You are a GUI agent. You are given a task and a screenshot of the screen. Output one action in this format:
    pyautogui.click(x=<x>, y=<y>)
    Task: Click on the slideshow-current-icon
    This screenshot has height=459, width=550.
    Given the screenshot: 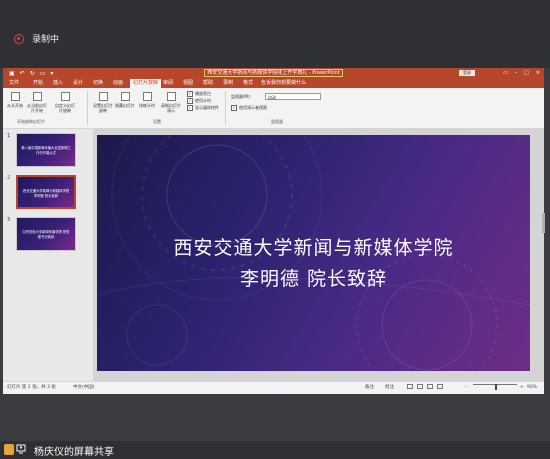 What is the action you would take?
    pyautogui.click(x=37, y=96)
    